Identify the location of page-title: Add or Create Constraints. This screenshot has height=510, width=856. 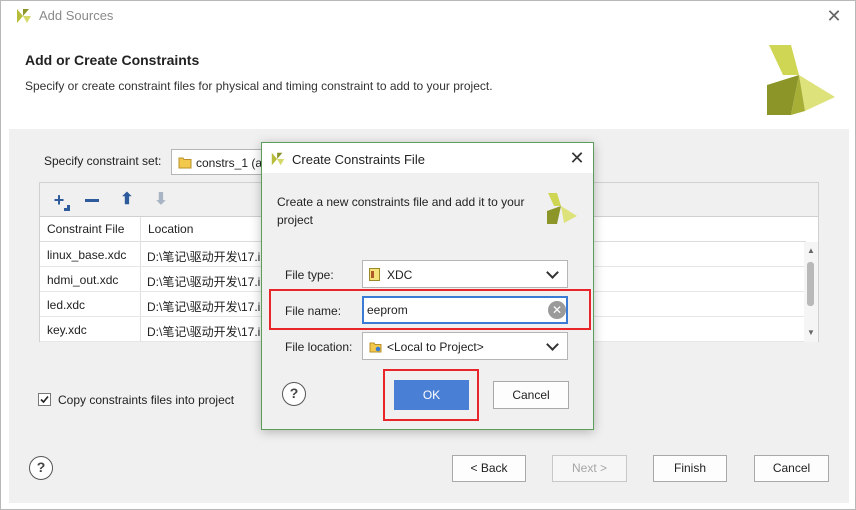
(112, 60).